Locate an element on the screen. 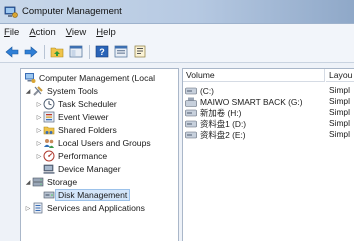 Image resolution: width=354 pixels, height=241 pixels. toolbar: ? is located at coordinates (177, 52).